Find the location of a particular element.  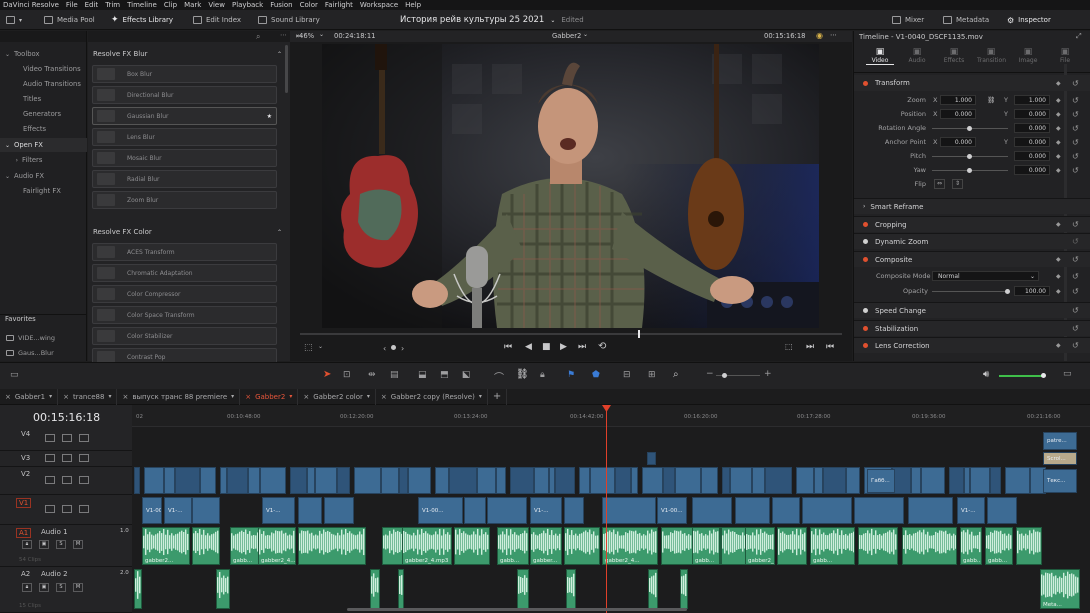

speed-change-section: Speed Change ↺ is located at coordinates (972, 310).